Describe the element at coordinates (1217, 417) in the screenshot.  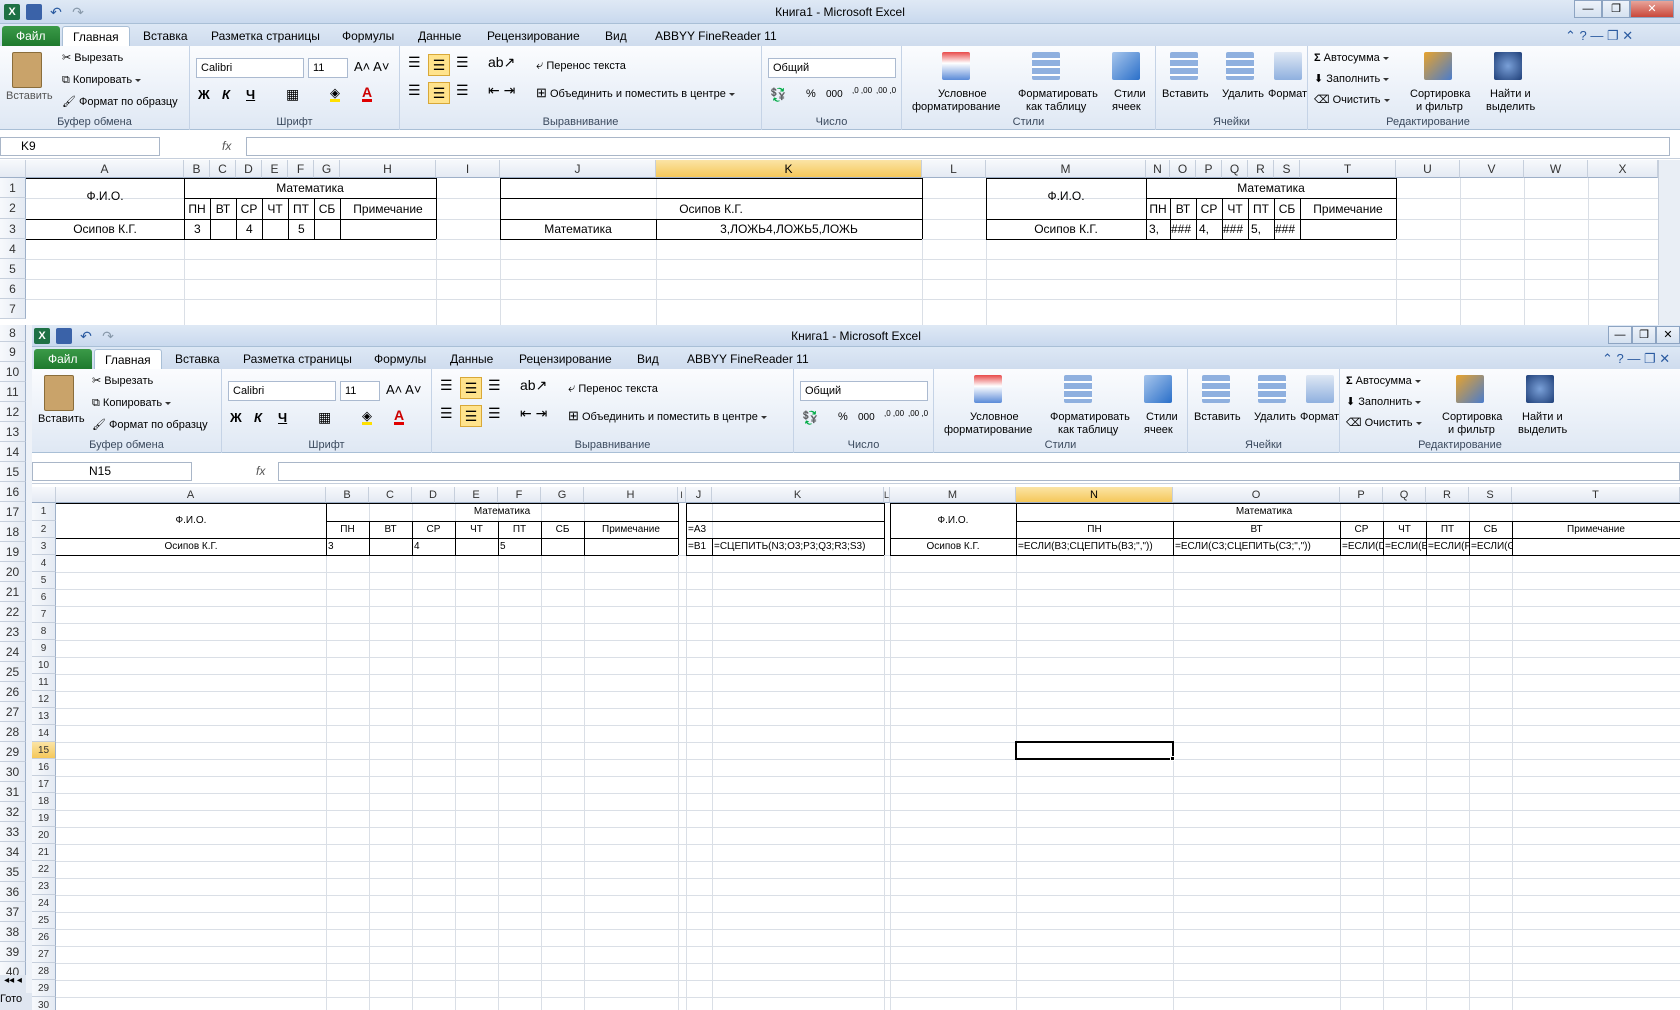
I see `insert-cells-button: Вставить` at that location.